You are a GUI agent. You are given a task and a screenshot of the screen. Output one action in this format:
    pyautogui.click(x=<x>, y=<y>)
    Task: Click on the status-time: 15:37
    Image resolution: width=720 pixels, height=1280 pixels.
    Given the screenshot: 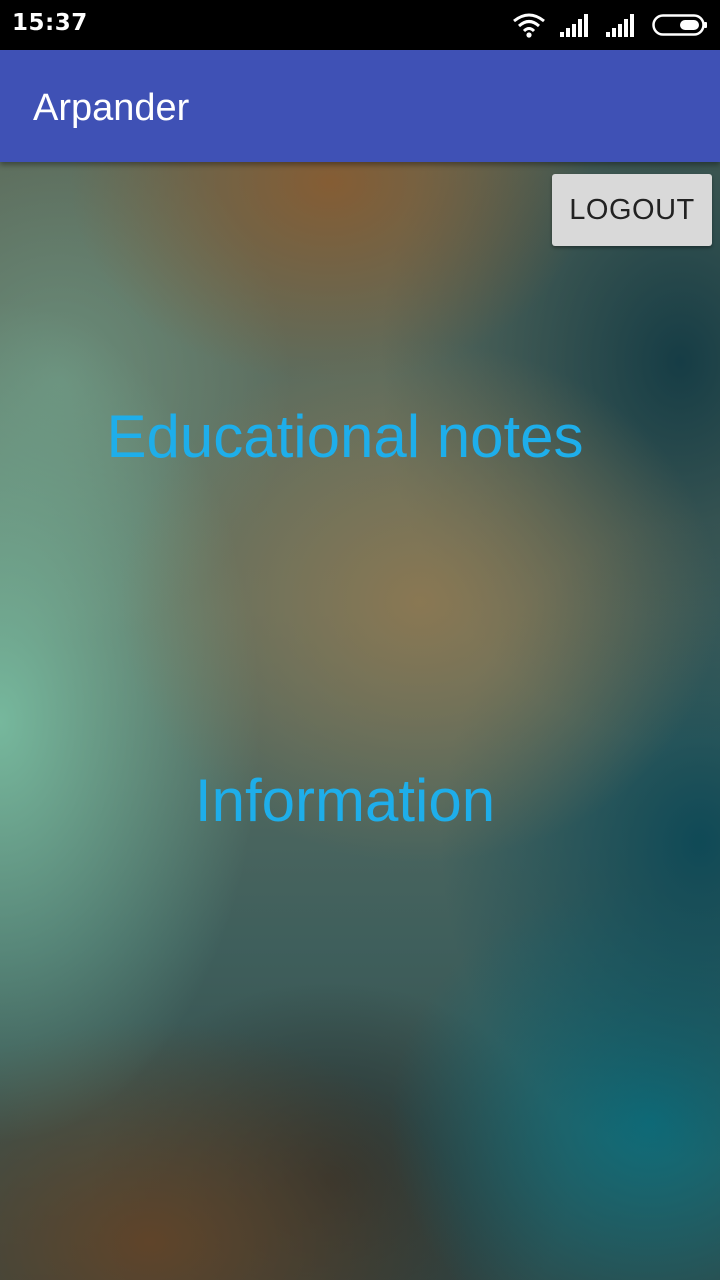 What is the action you would take?
    pyautogui.click(x=50, y=23)
    